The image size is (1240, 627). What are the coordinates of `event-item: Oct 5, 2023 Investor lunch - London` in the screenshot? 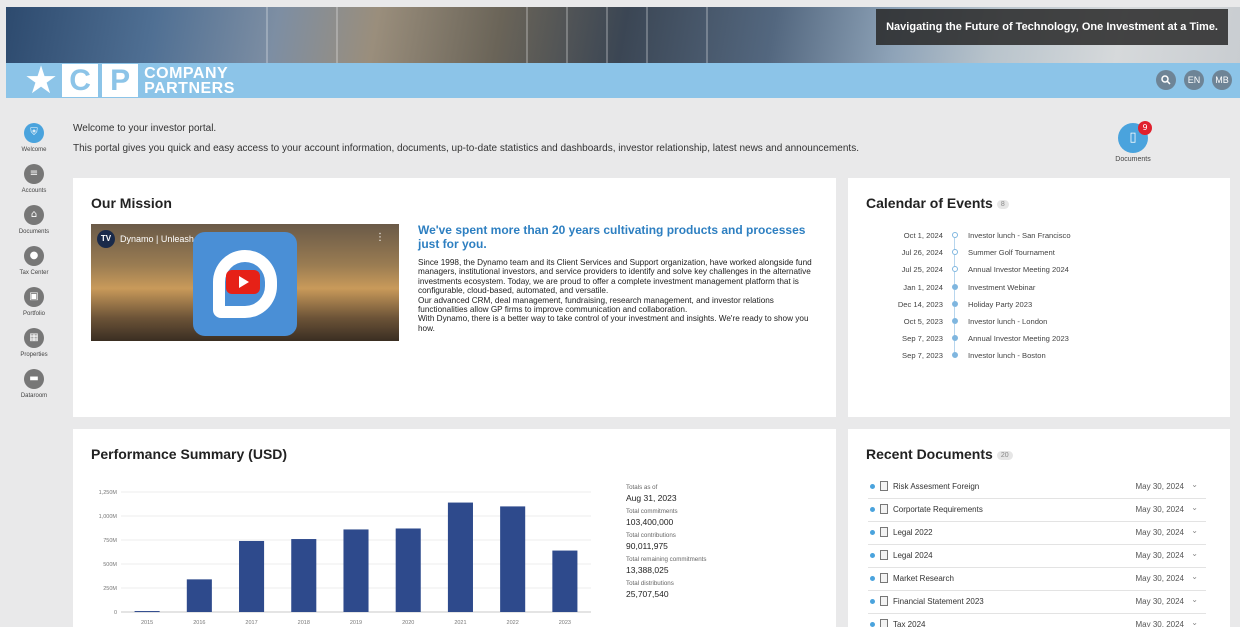 It's located at (1041, 324).